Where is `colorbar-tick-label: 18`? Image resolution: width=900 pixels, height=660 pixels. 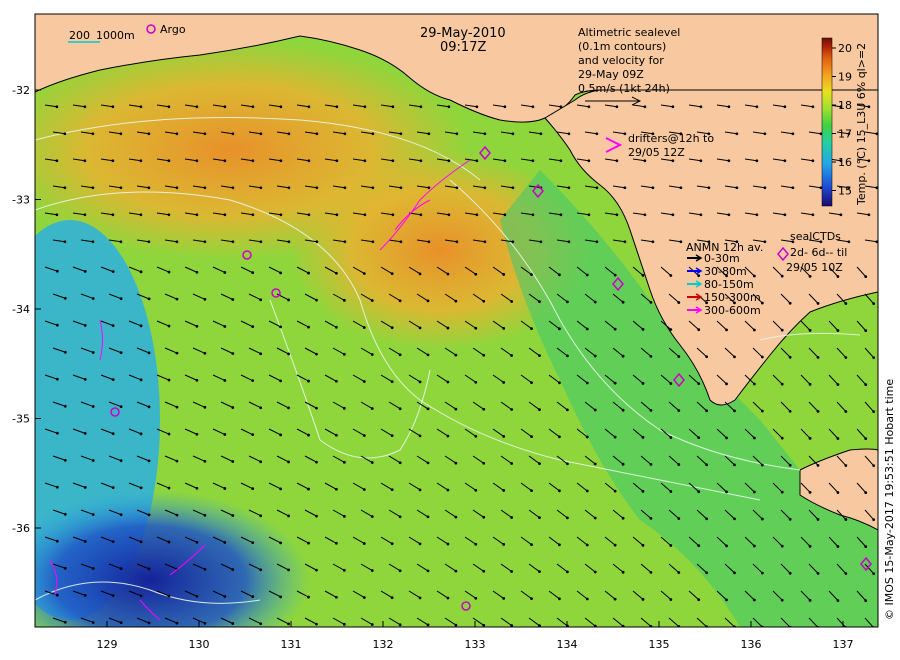
colorbar-tick-label: 18 is located at coordinates (845, 105).